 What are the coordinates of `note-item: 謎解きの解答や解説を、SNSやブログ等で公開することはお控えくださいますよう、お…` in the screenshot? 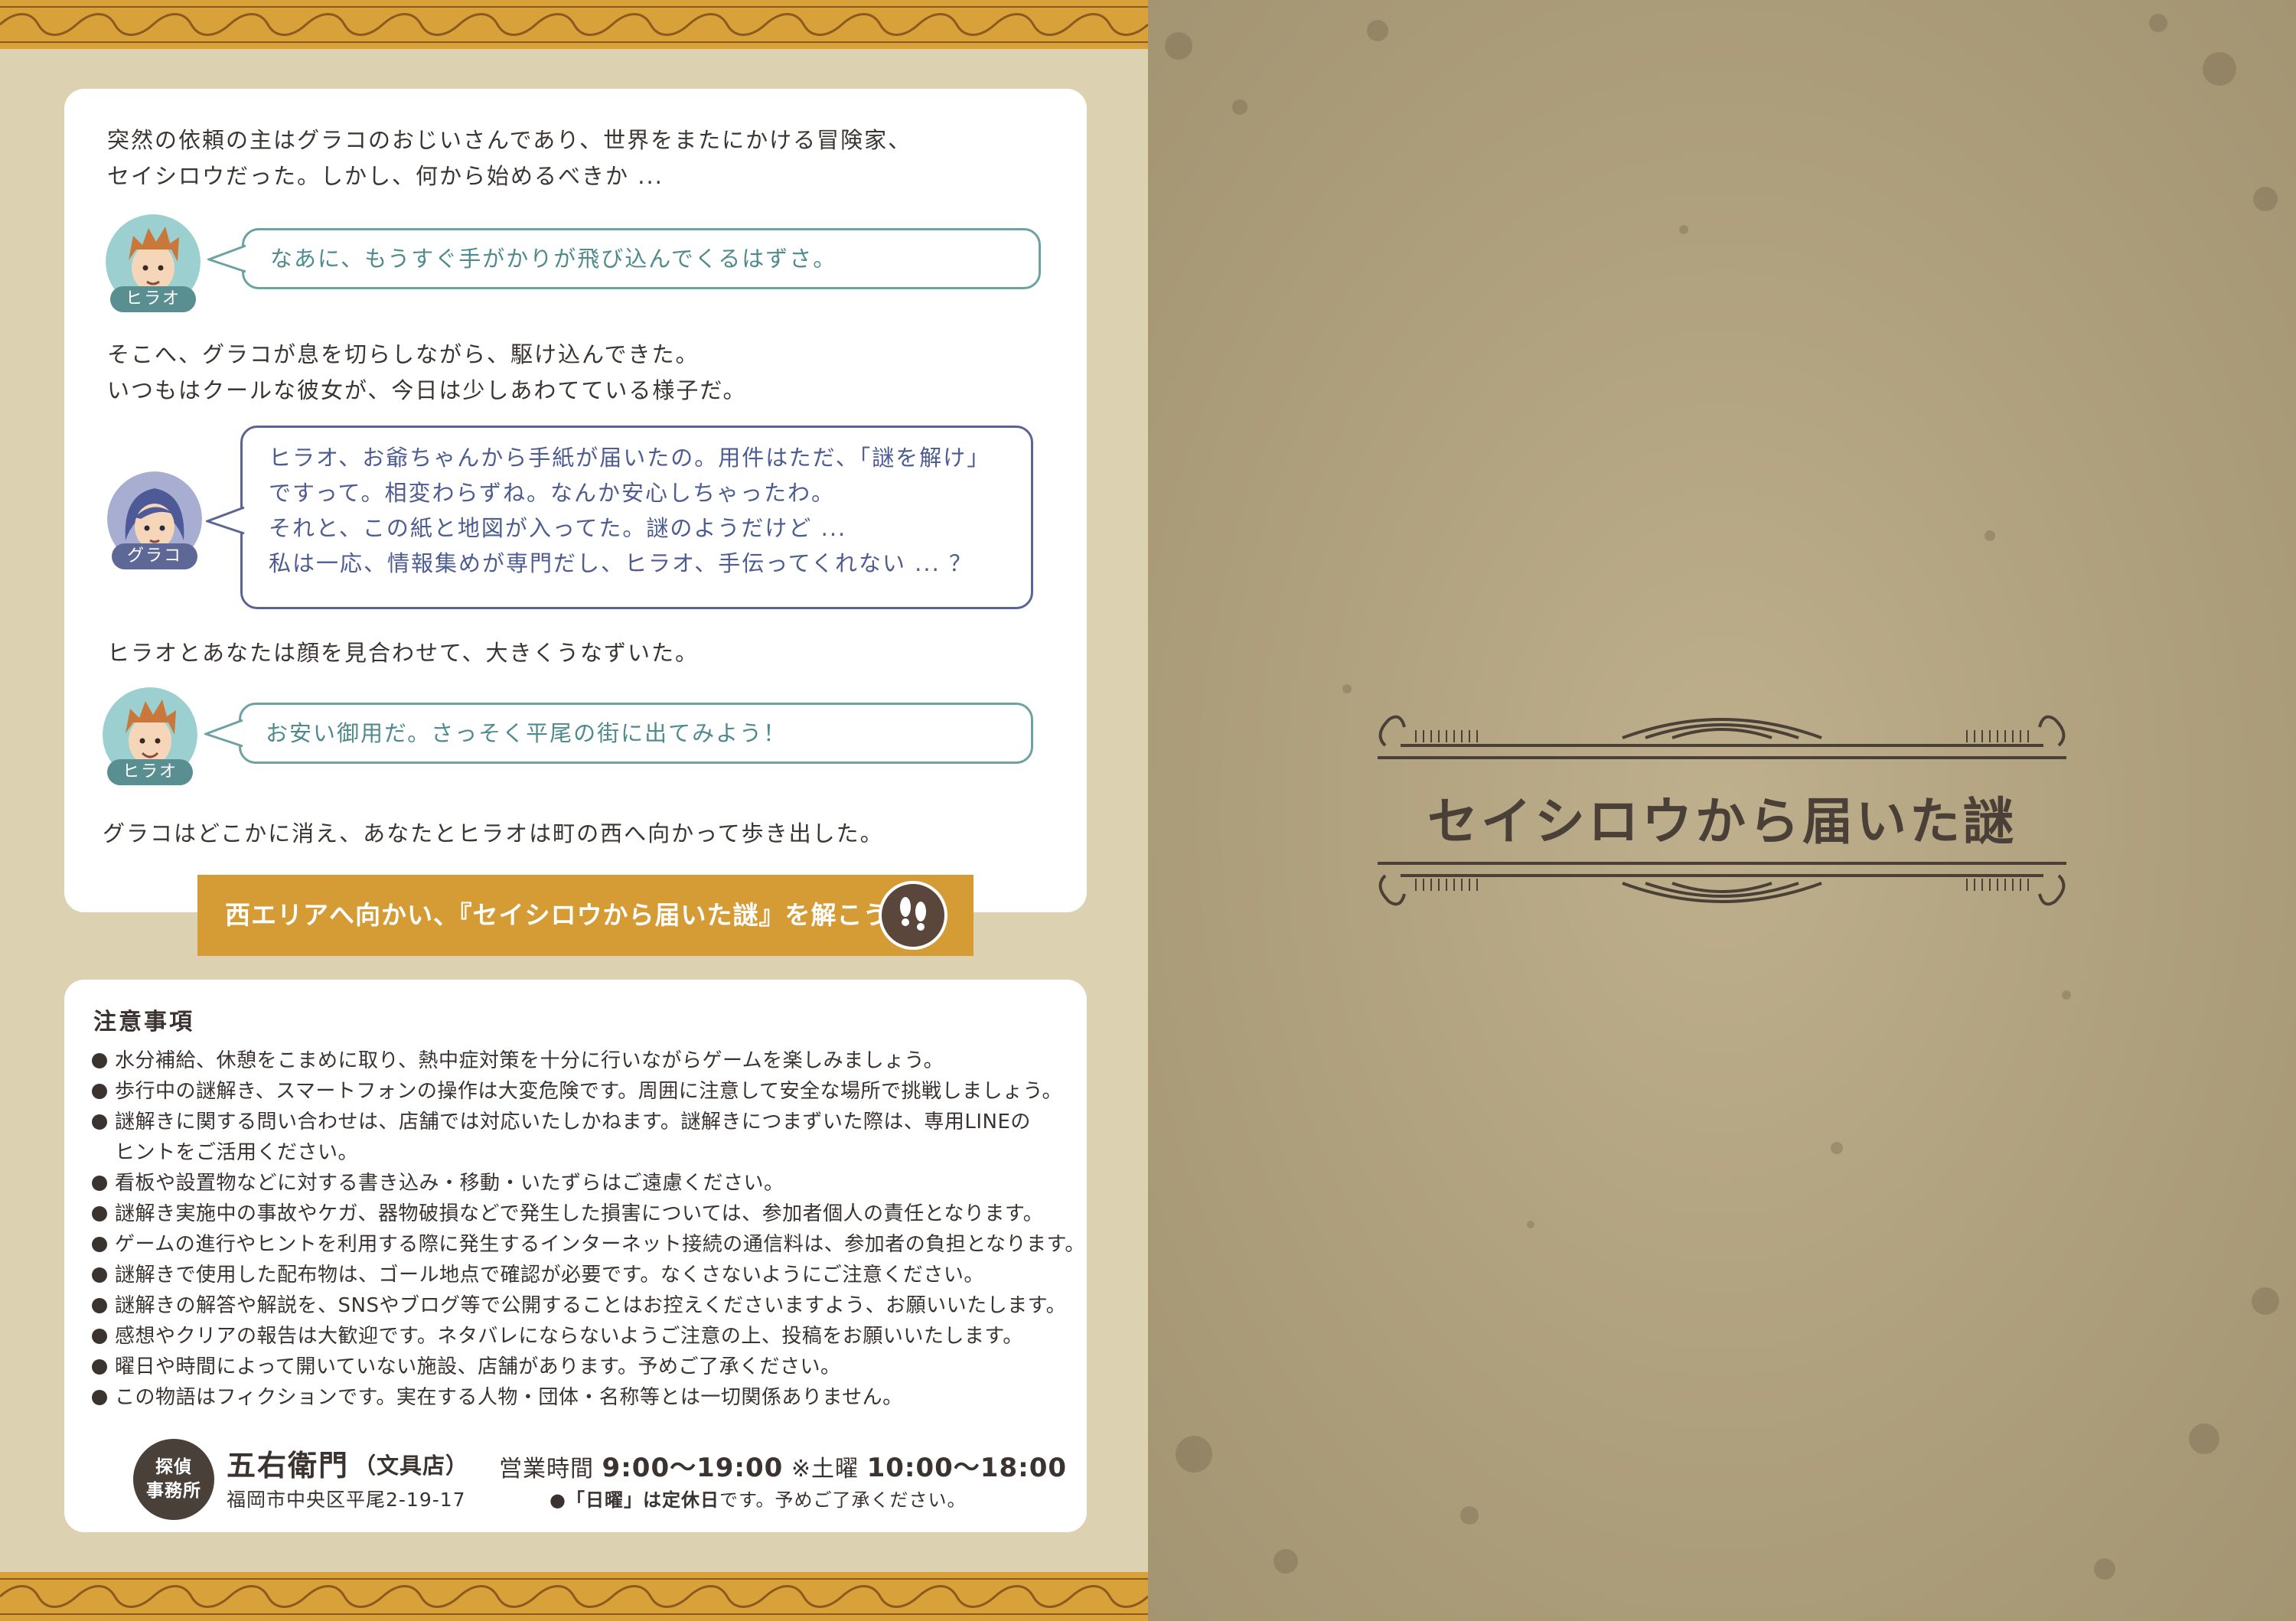 It's located at (579, 1305).